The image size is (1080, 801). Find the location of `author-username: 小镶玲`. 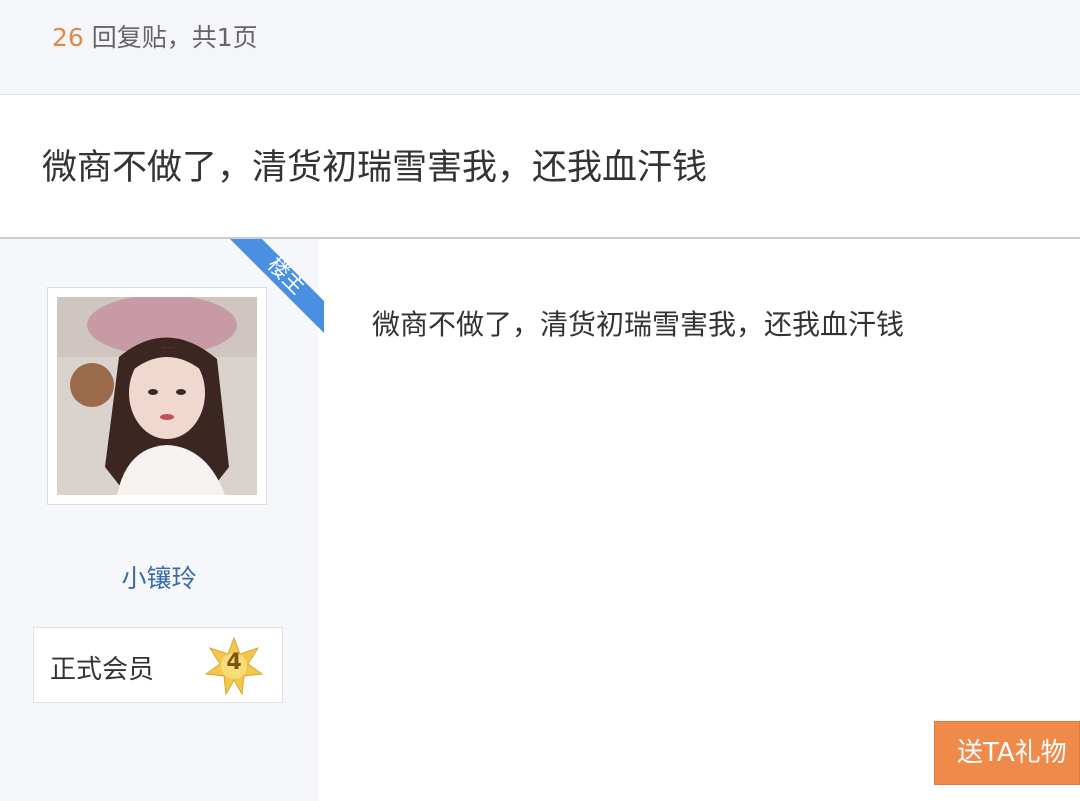

author-username: 小镶玲 is located at coordinates (159, 577).